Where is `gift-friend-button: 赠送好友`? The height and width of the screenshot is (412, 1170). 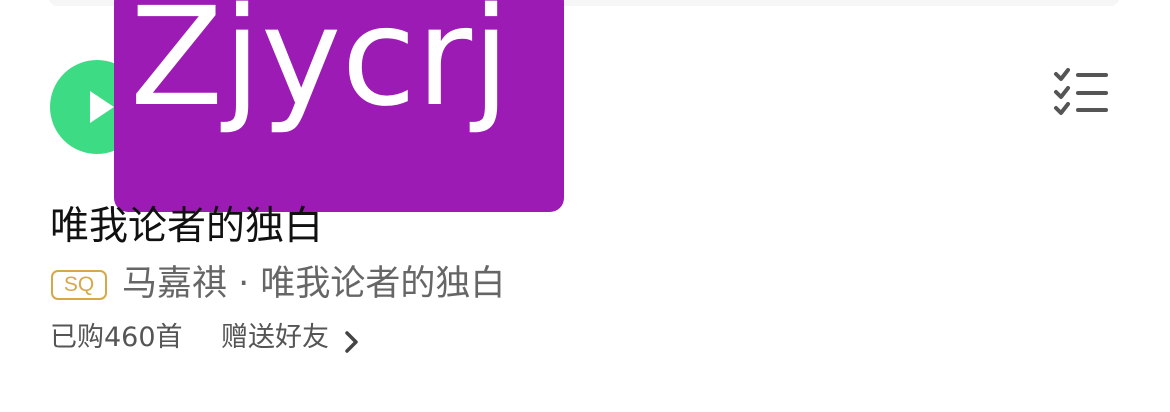
gift-friend-button: 赠送好友 is located at coordinates (275, 338).